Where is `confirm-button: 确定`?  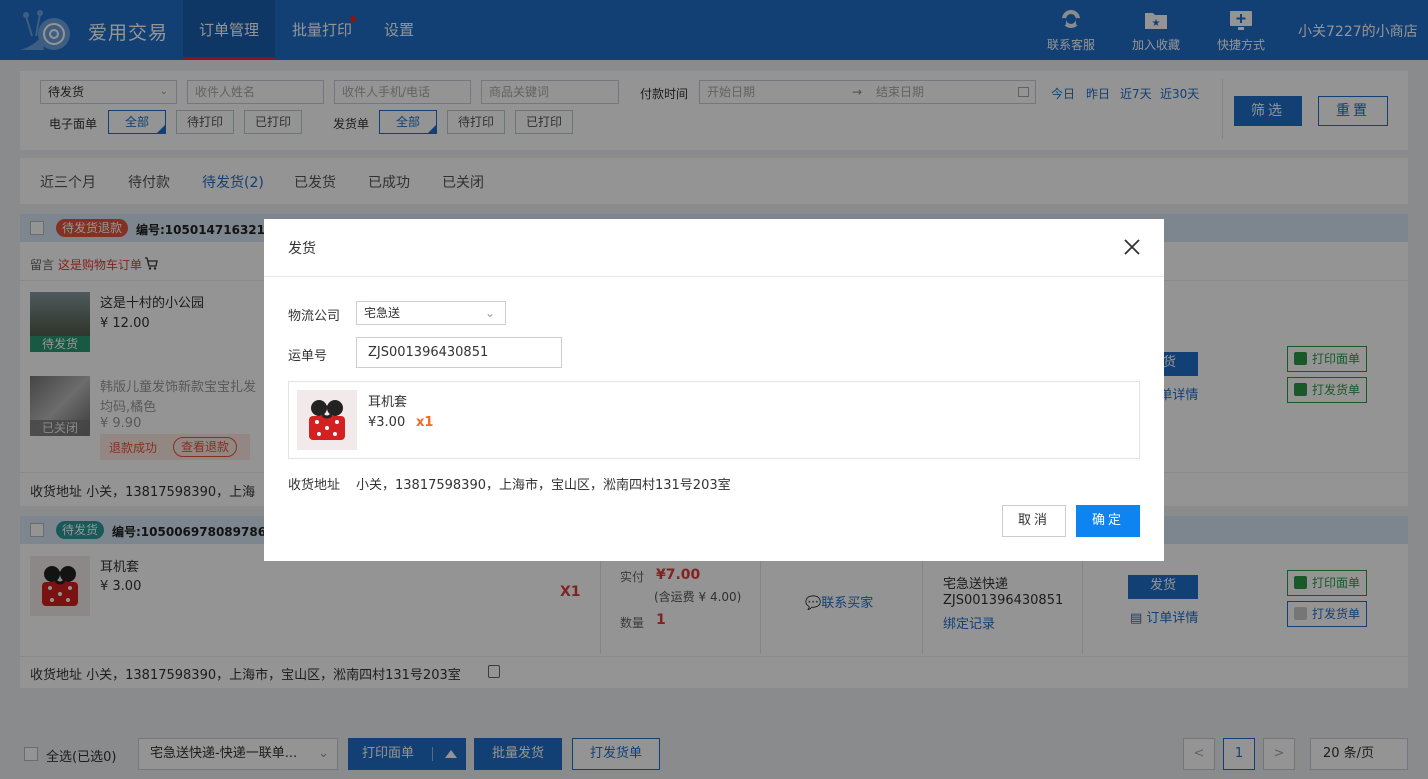 confirm-button: 确定 is located at coordinates (1108, 521).